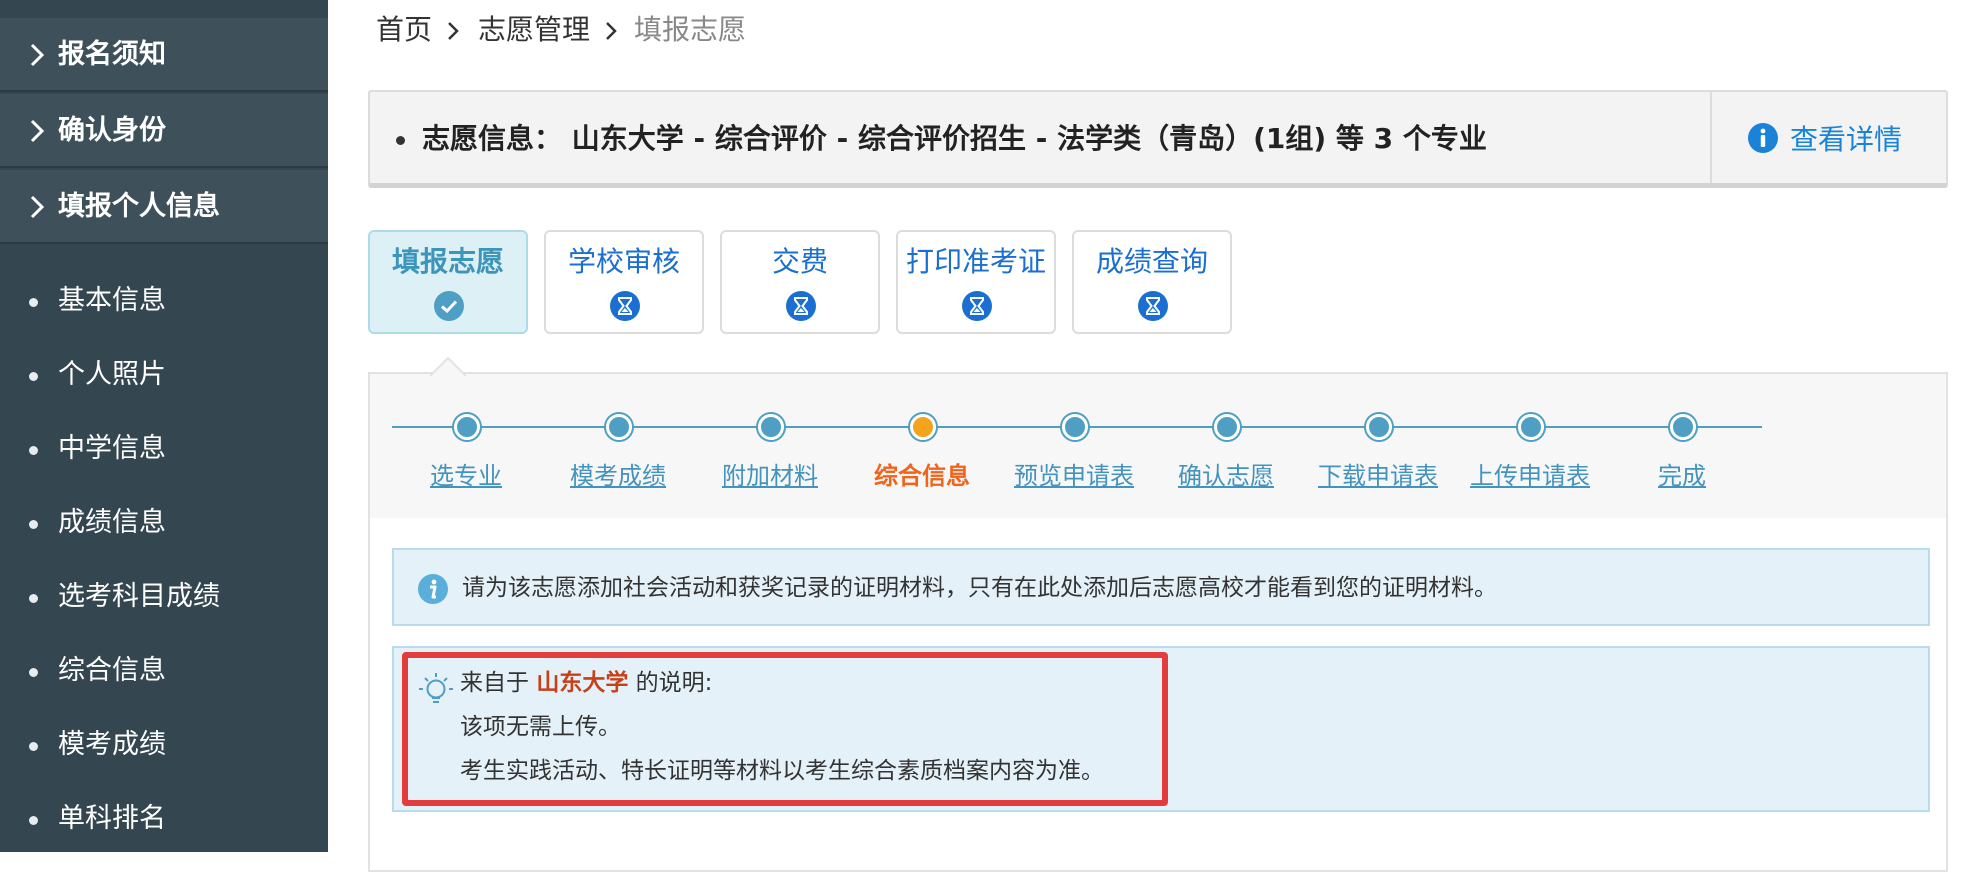  I want to click on breadcrumb-volunteer-management: 志愿管理, so click(534, 30).